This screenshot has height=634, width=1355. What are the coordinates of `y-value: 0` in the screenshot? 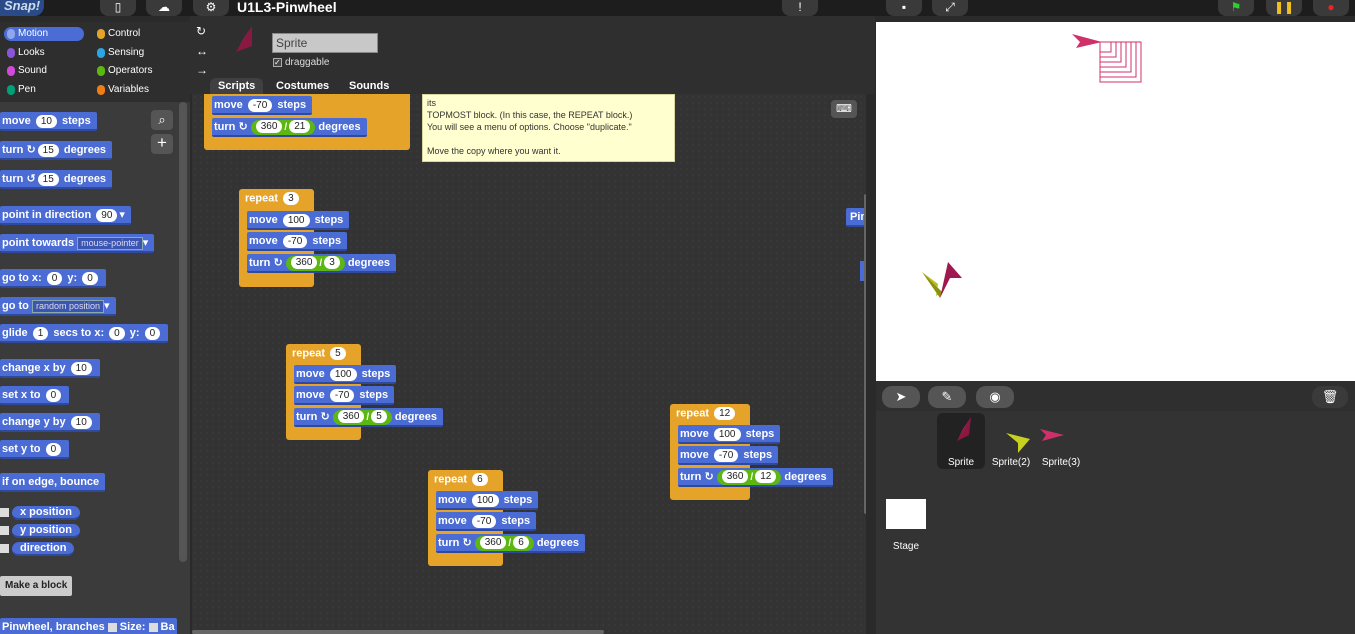 It's located at (90, 278).